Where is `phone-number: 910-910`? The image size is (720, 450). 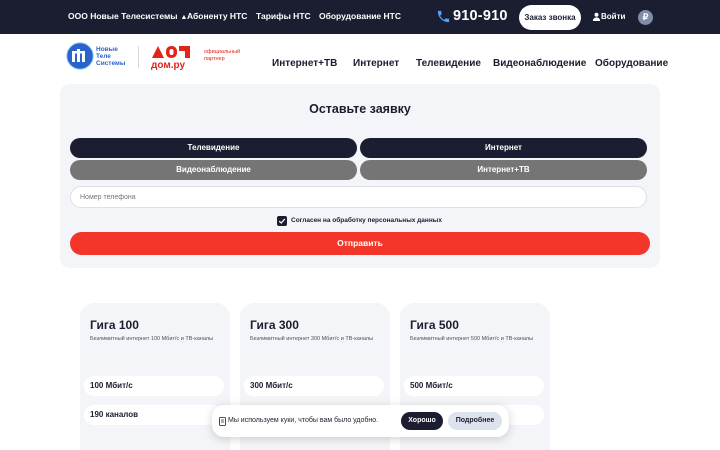
phone-number: 910-910 is located at coordinates (480, 16).